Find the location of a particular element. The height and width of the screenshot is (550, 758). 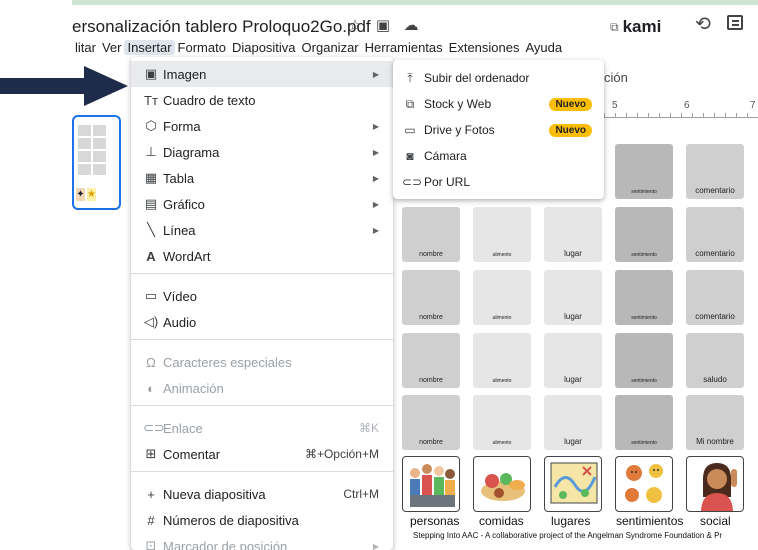

cloud-status-icon: ☁ is located at coordinates (411, 25).